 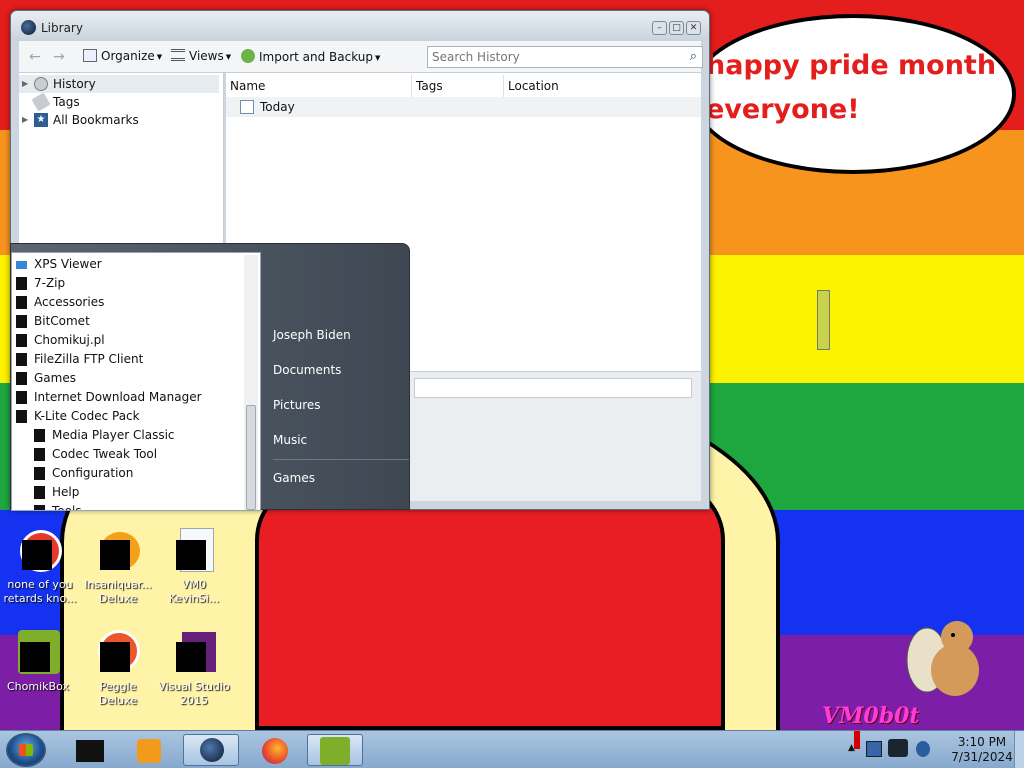 What do you see at coordinates (251, 382) in the screenshot?
I see `scrollbar` at bounding box center [251, 382].